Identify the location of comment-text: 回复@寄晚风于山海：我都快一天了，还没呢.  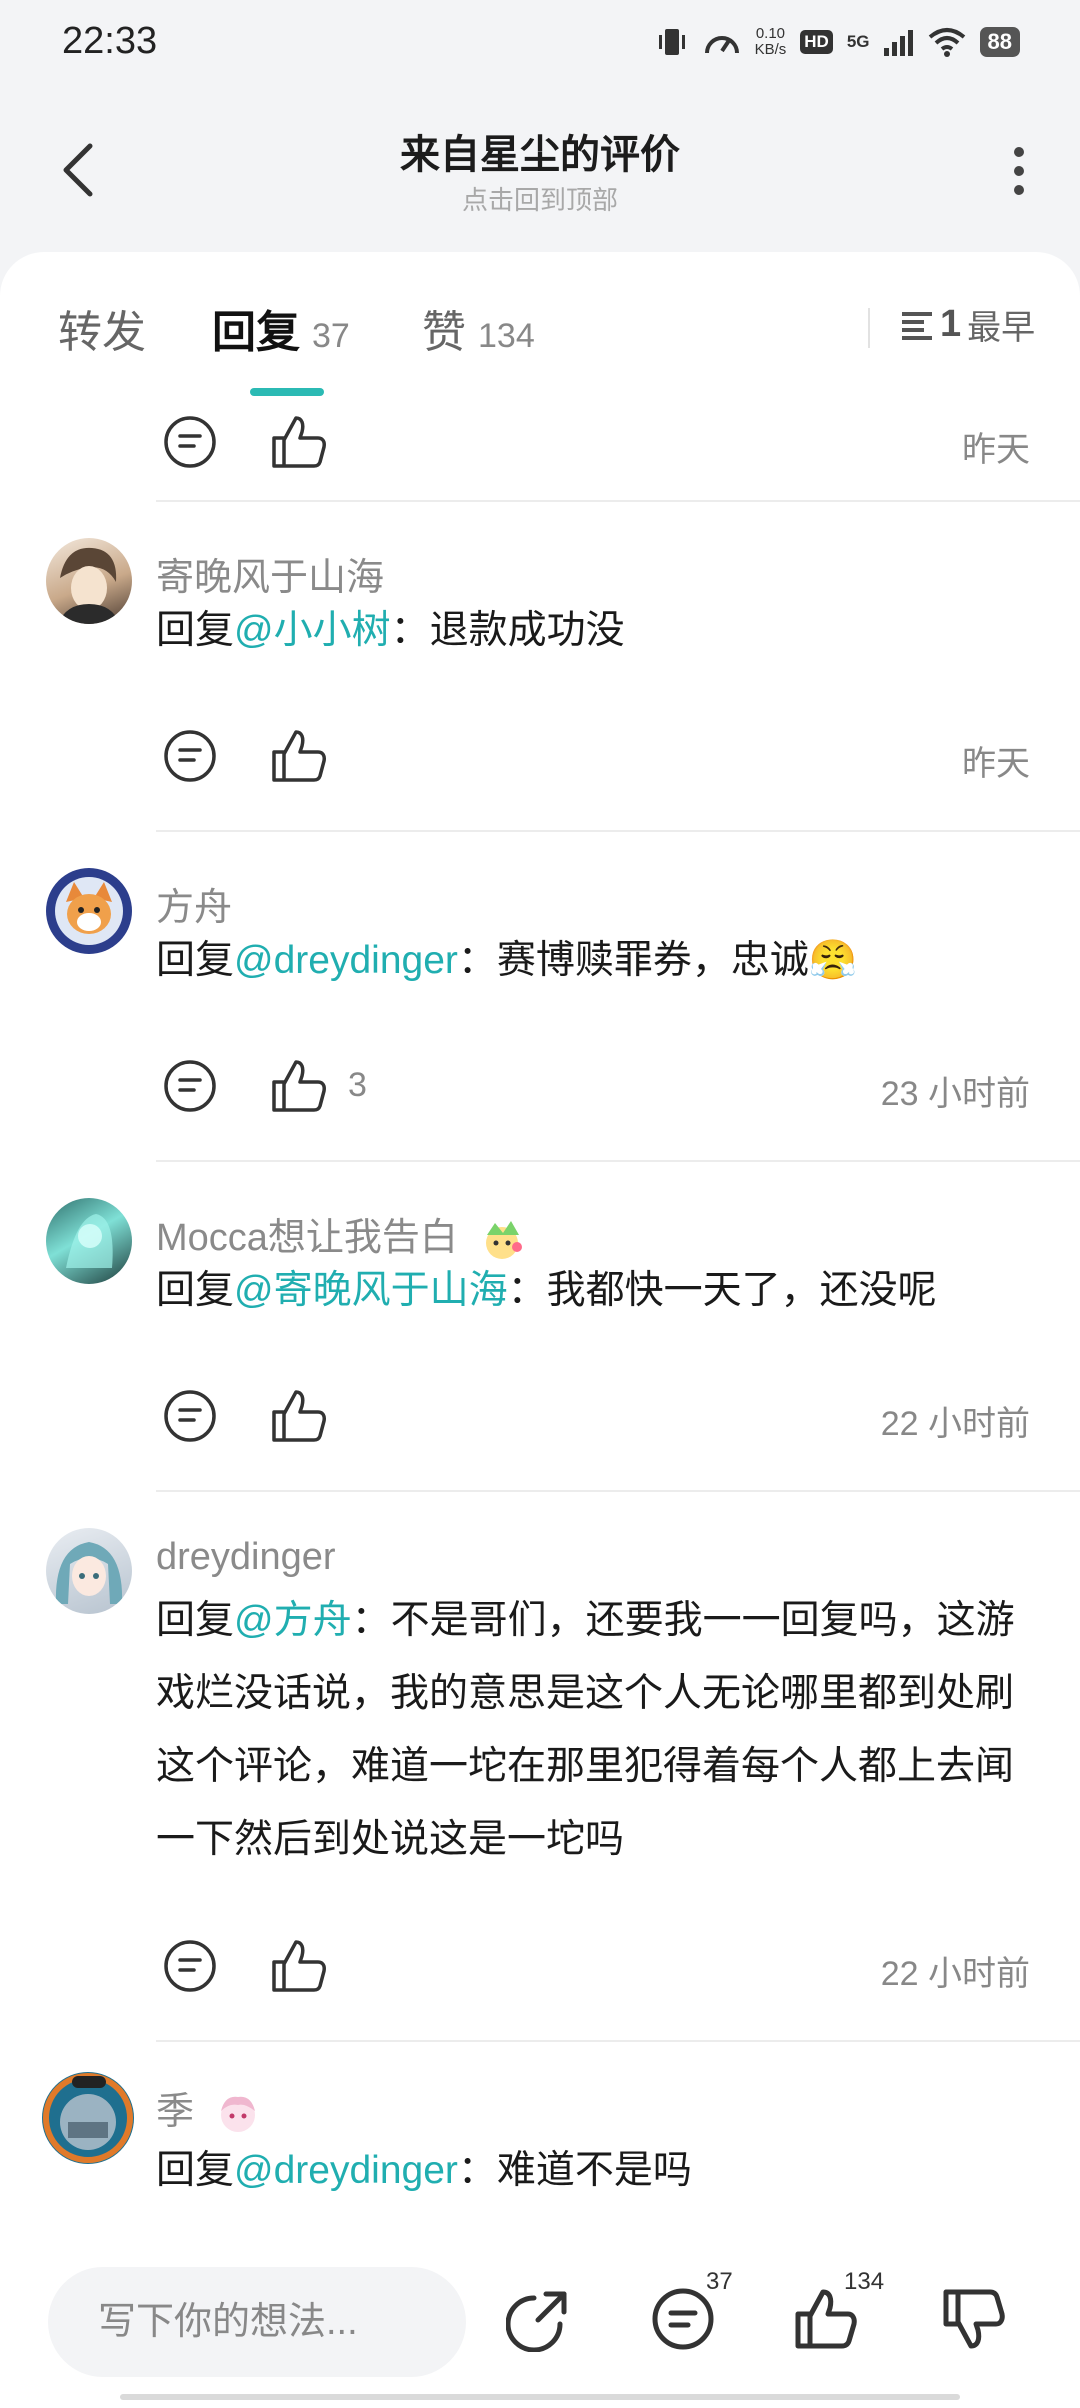
(546, 1290).